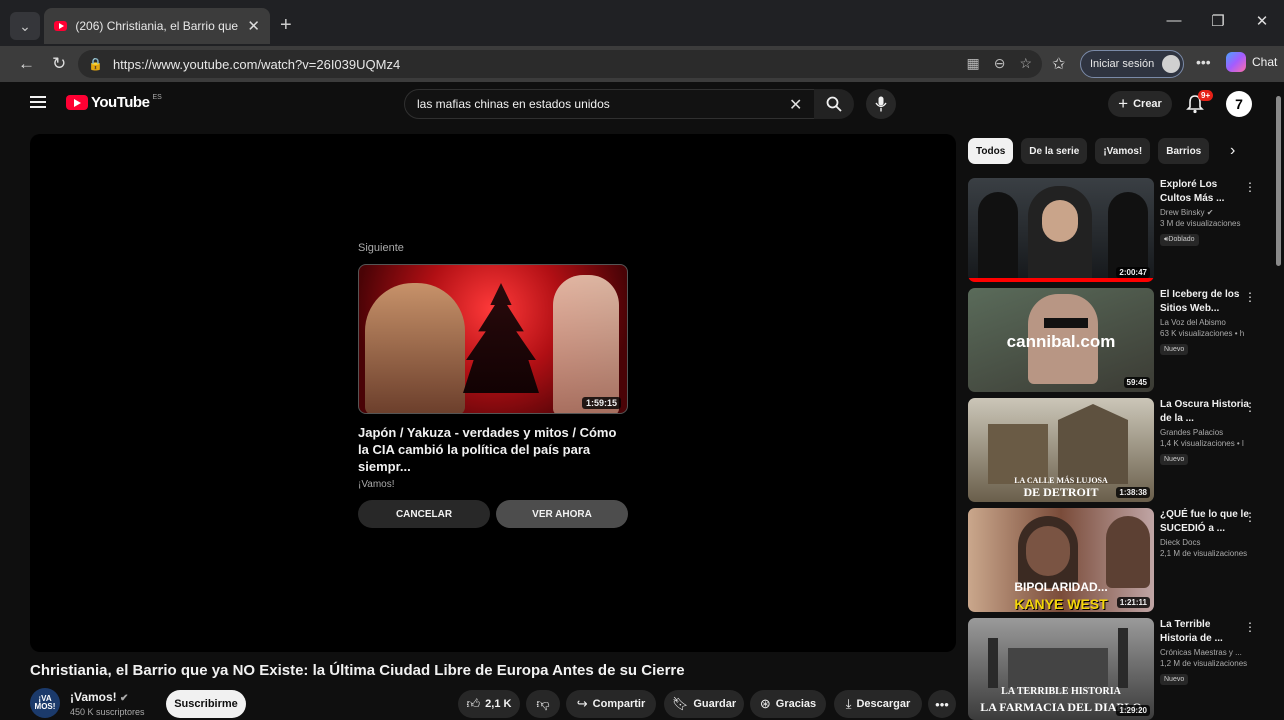 The width and height of the screenshot is (1284, 720). I want to click on page-scrollbar, so click(1278, 181).